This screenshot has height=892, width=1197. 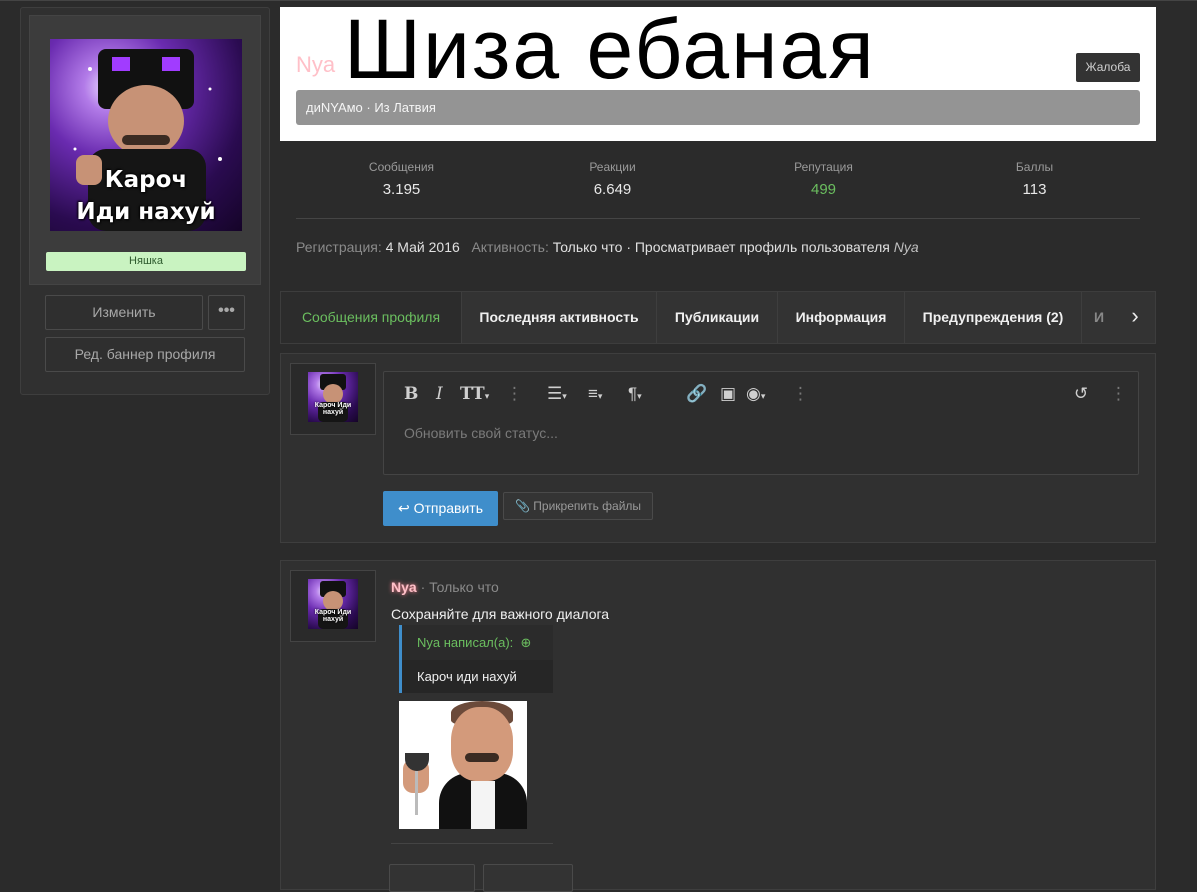 What do you see at coordinates (557, 394) in the screenshot?
I see `list-icon: ☰▾` at bounding box center [557, 394].